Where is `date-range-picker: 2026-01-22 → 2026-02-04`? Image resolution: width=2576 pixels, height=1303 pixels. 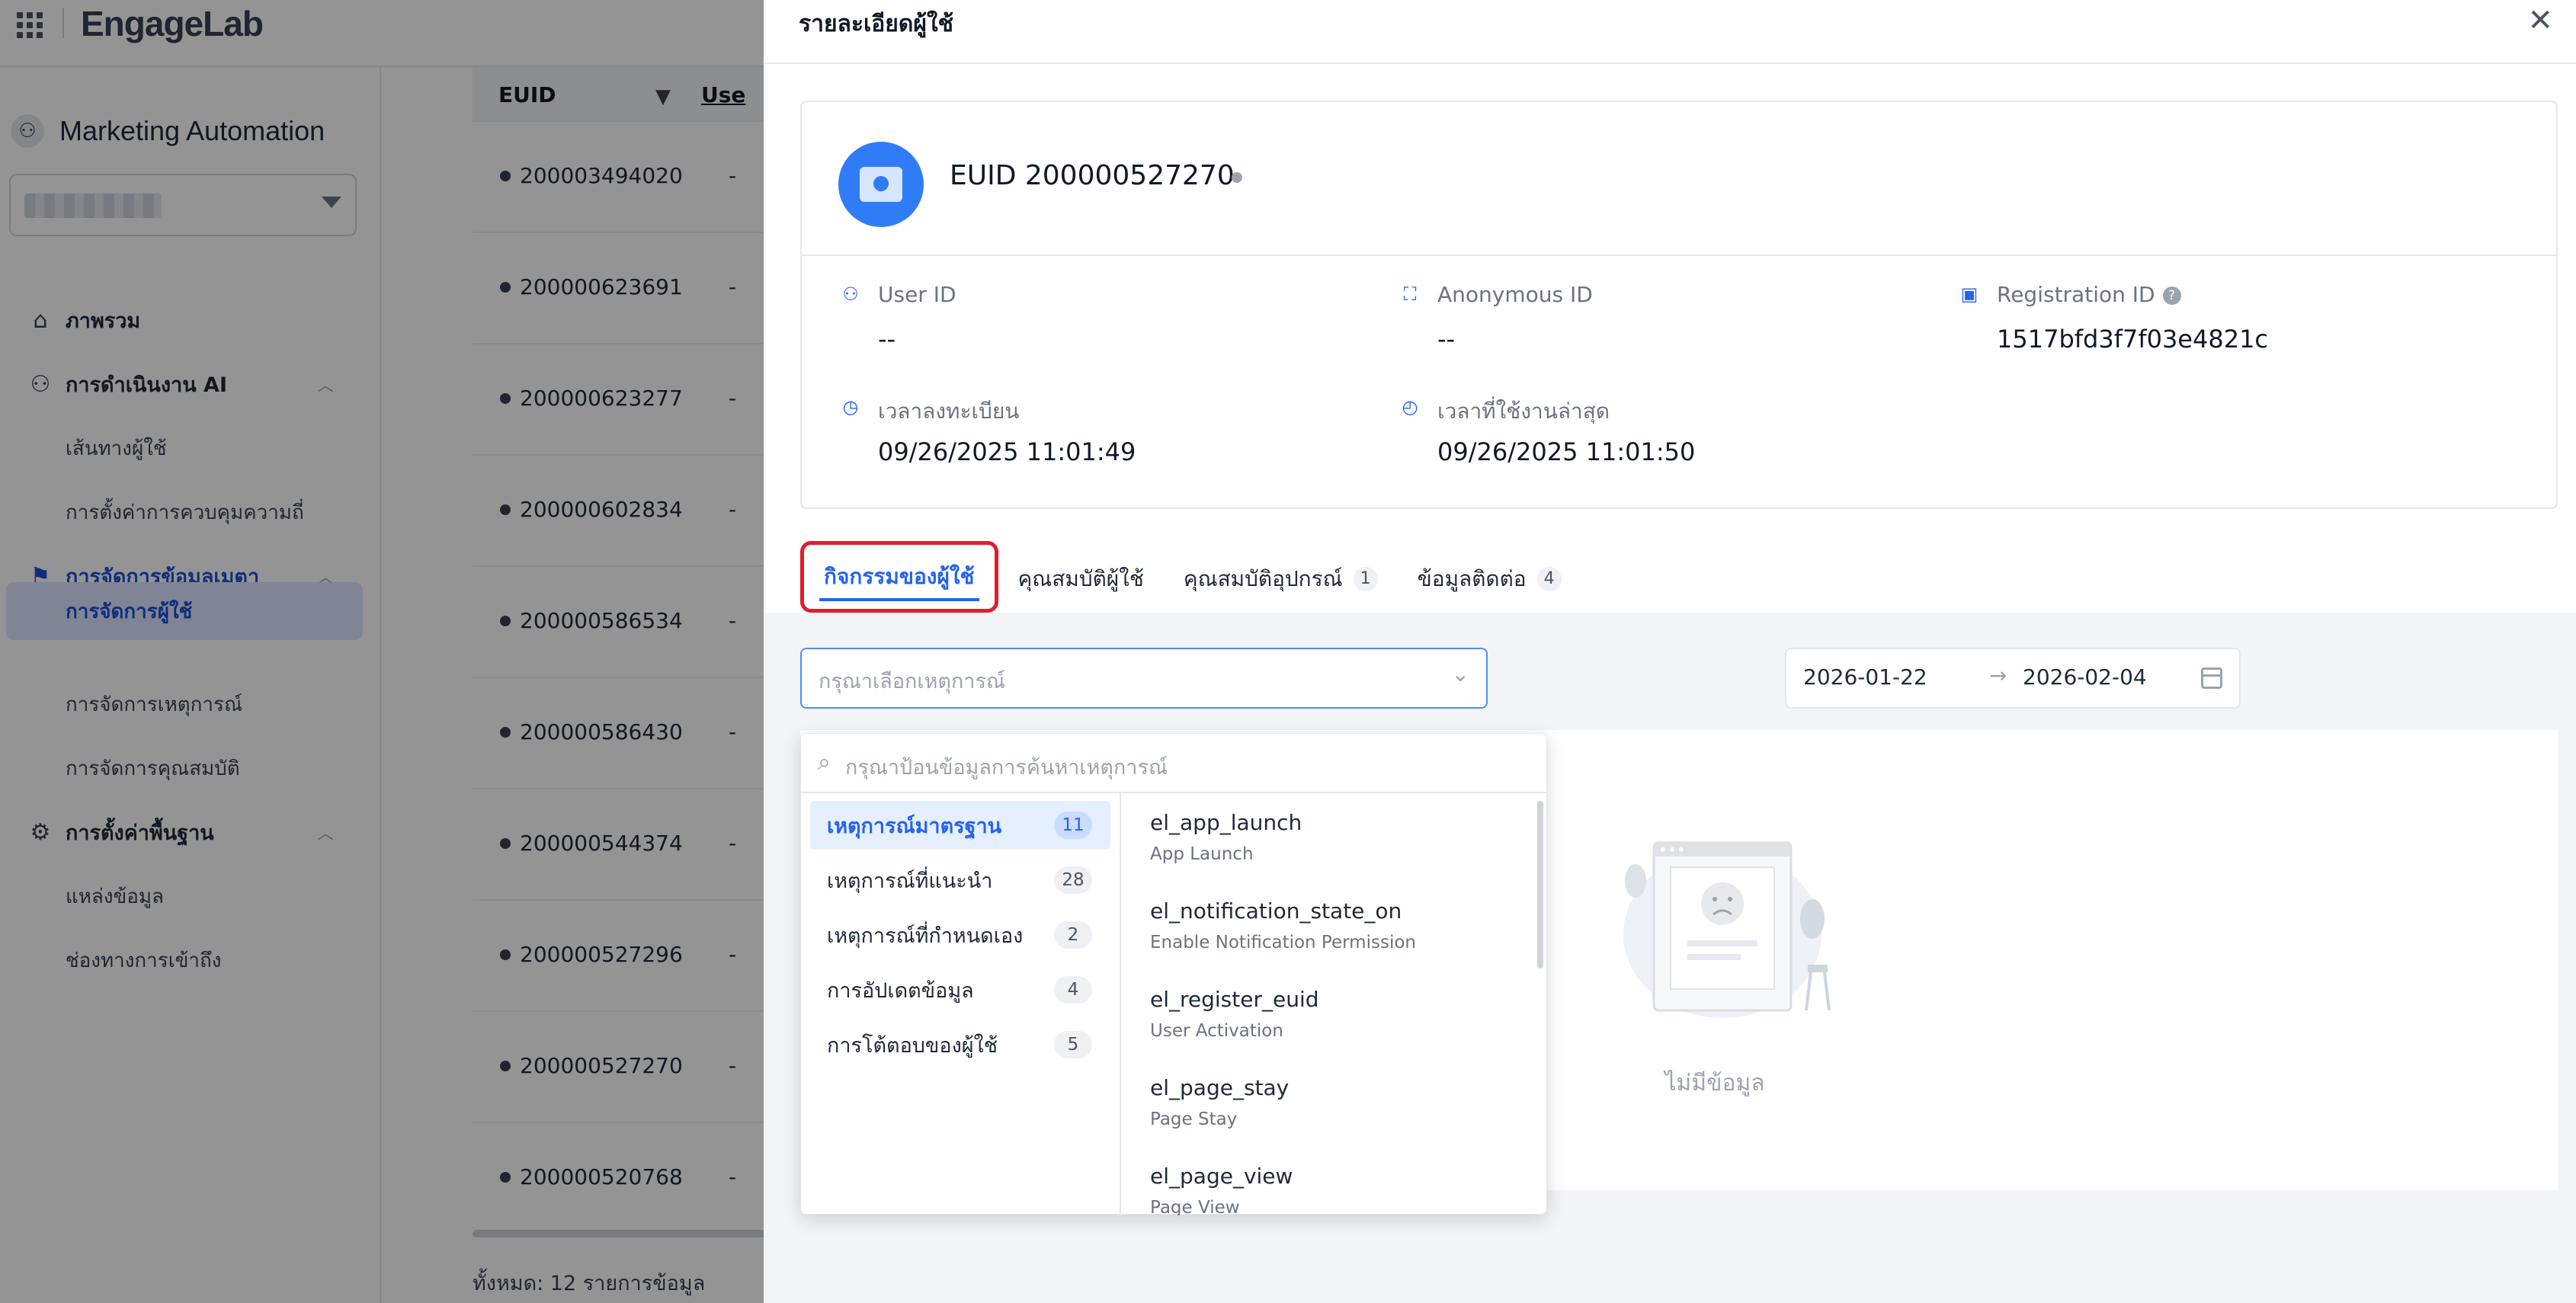 date-range-picker: 2026-01-22 → 2026-02-04 is located at coordinates (2013, 678).